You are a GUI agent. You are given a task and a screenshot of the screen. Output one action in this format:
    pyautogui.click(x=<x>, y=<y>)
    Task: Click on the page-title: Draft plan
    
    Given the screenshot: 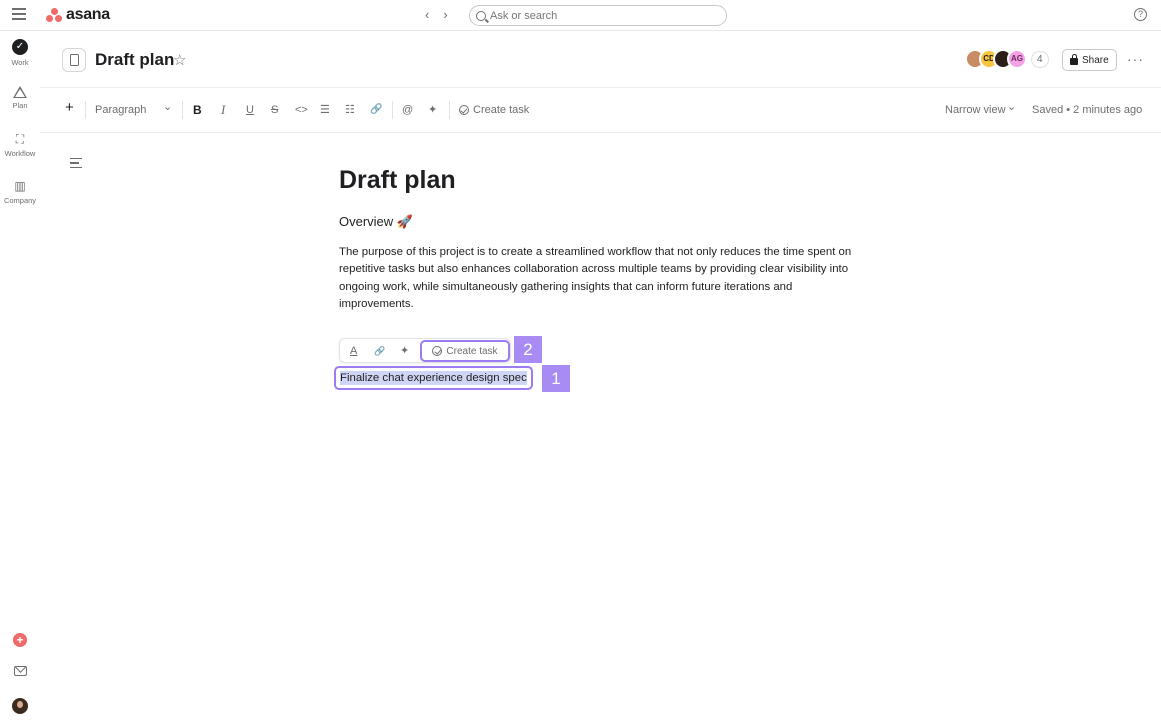 What is the action you would take?
    pyautogui.click(x=397, y=180)
    